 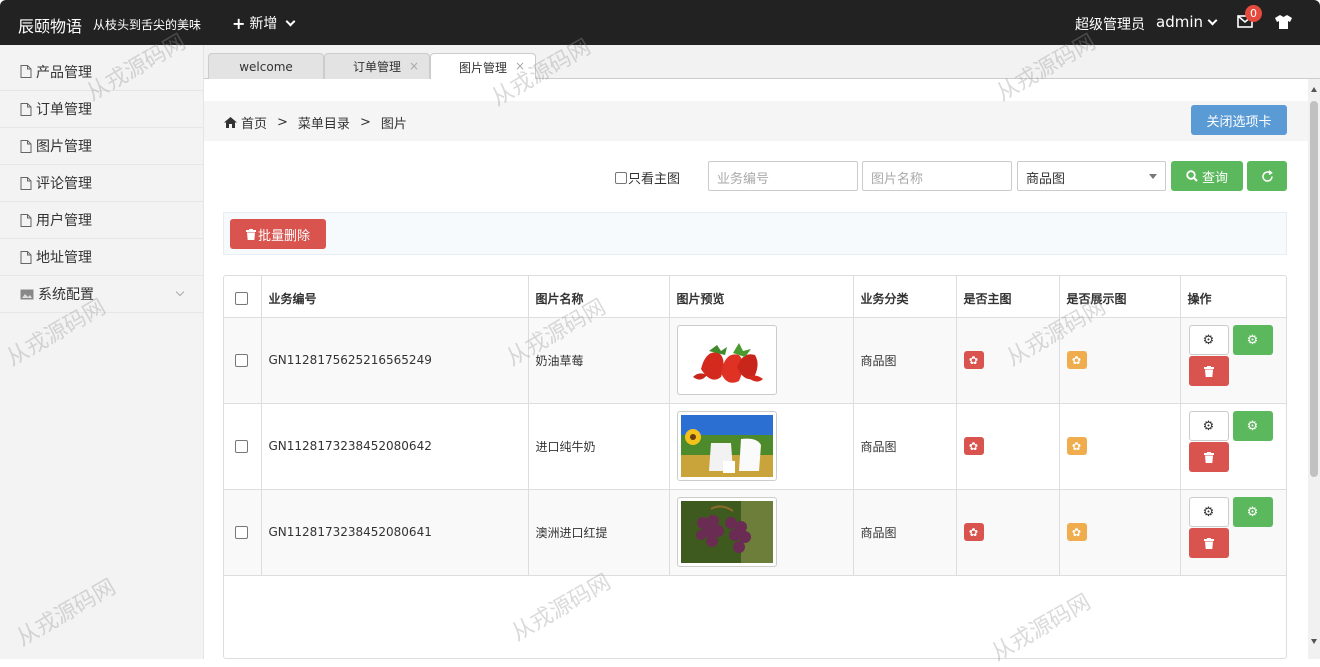 I want to click on column-header: 图片预览, so click(x=761, y=297).